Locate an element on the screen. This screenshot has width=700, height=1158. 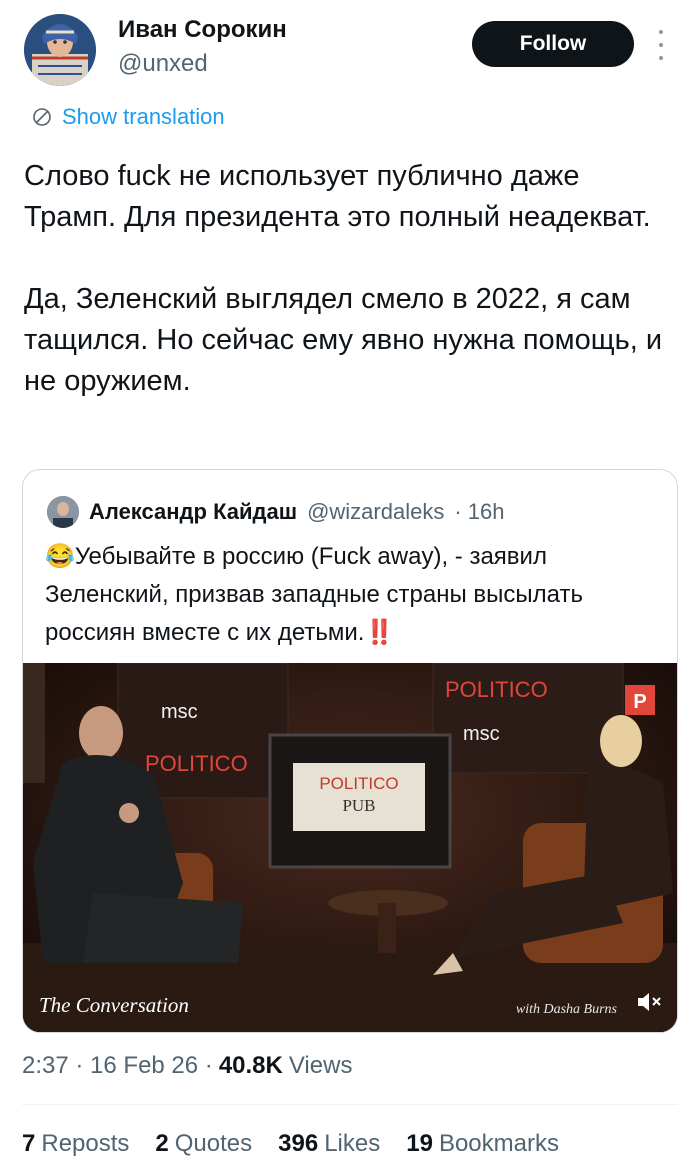
video-sign-politico-left: POLITICO is located at coordinates (196, 763).